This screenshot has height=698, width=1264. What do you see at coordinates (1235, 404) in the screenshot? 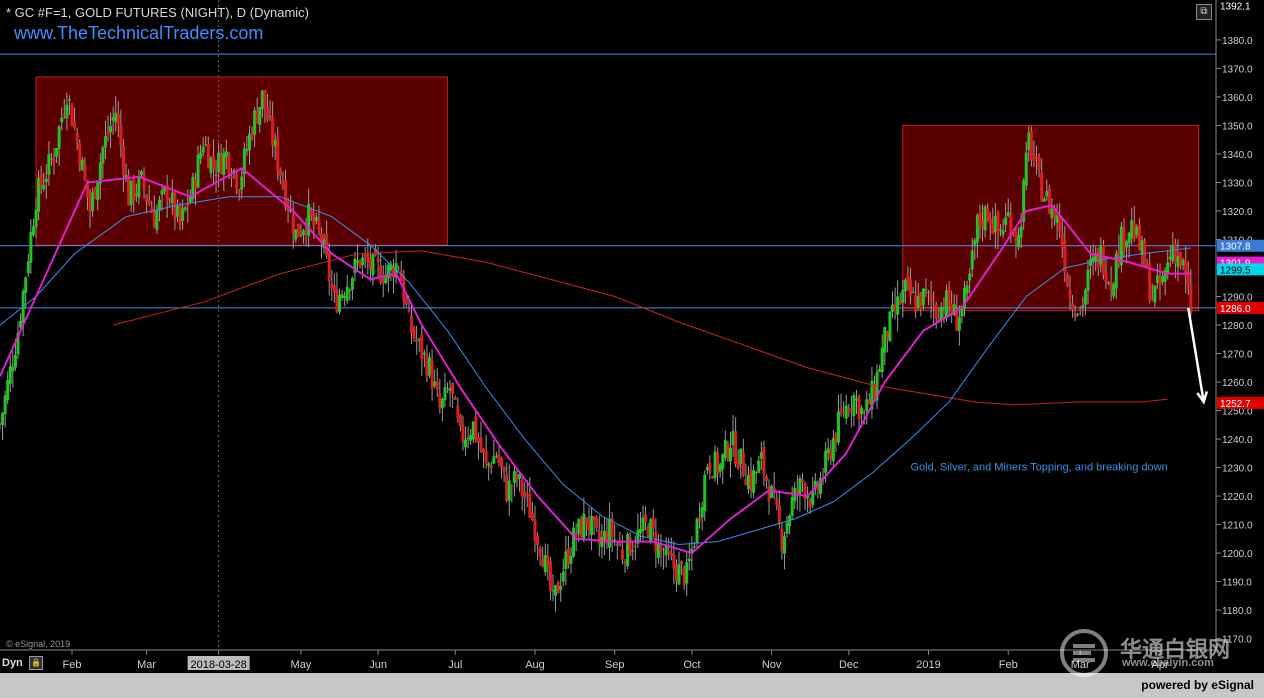
I see `price-label-5: 1252.7` at bounding box center [1235, 404].